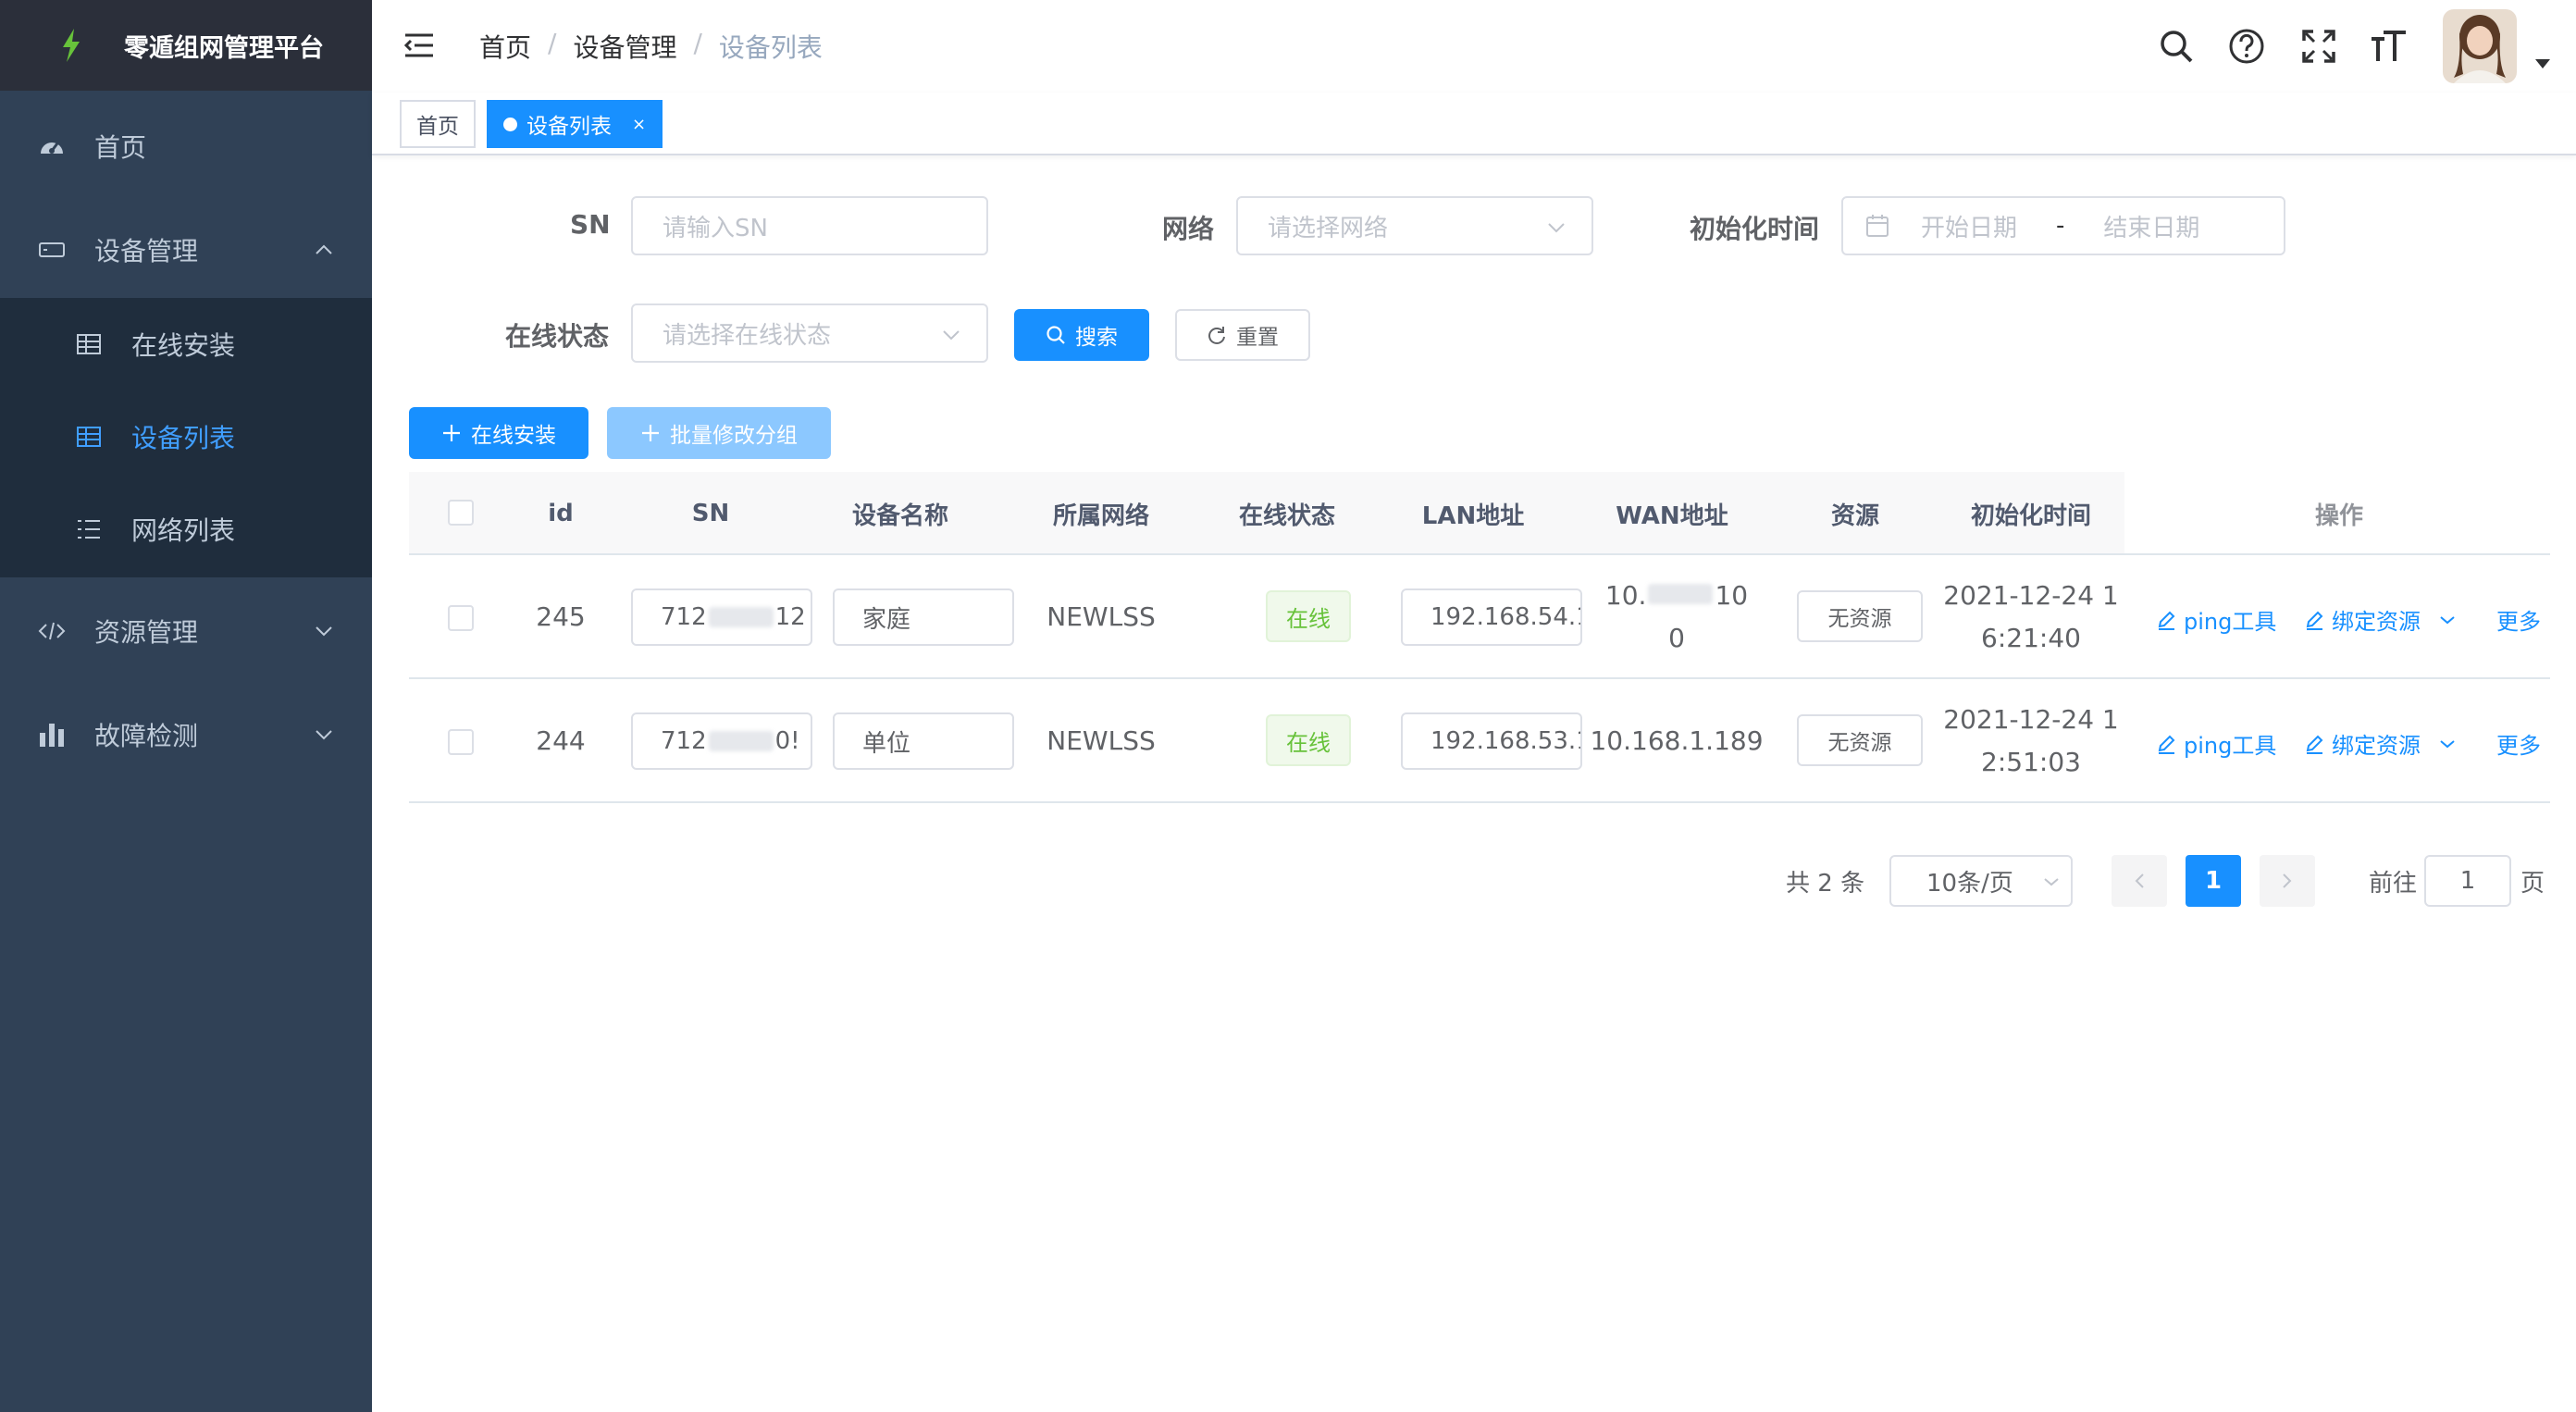 This screenshot has height=1412, width=2576. I want to click on init-time-line-1: 2021-12-24 1, so click(2031, 719).